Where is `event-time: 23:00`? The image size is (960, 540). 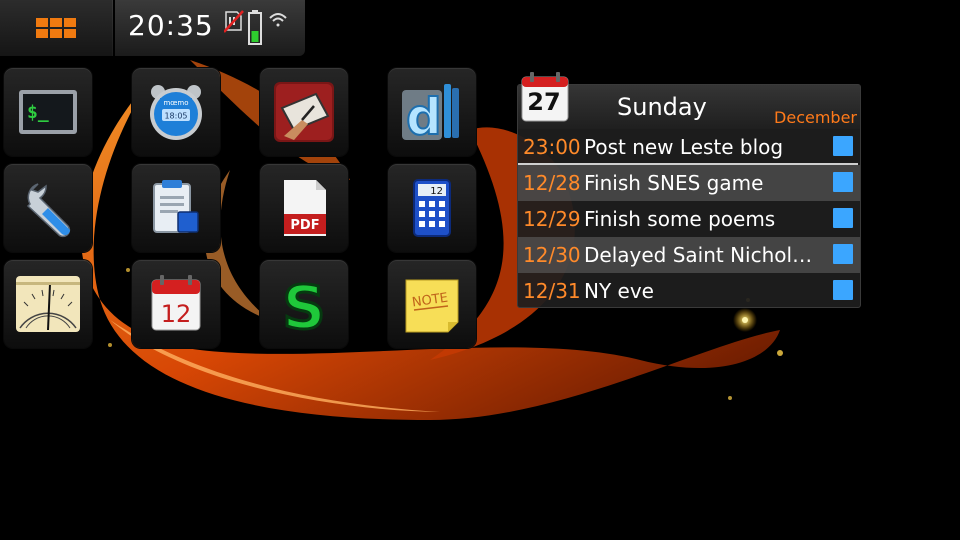 event-time: 23:00 is located at coordinates (552, 147).